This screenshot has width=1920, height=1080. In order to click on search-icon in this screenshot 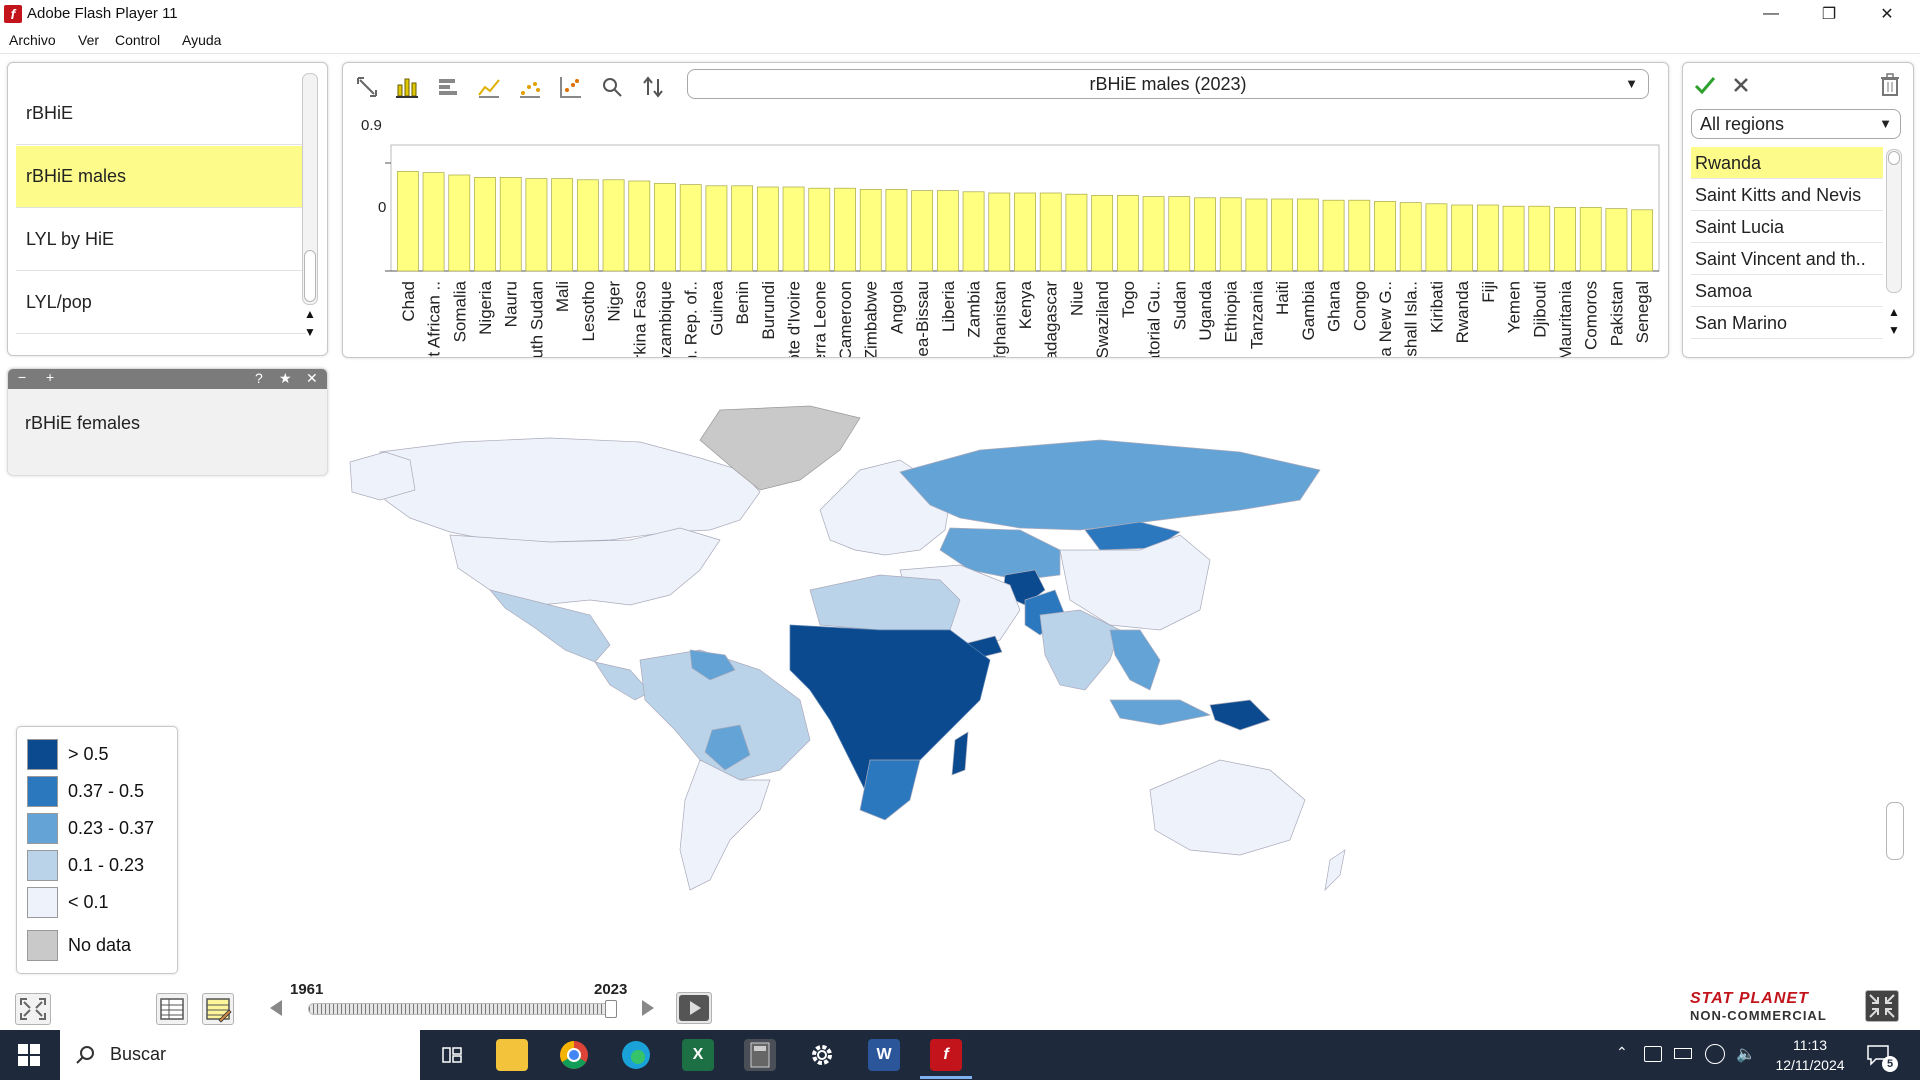, I will do `click(612, 87)`.